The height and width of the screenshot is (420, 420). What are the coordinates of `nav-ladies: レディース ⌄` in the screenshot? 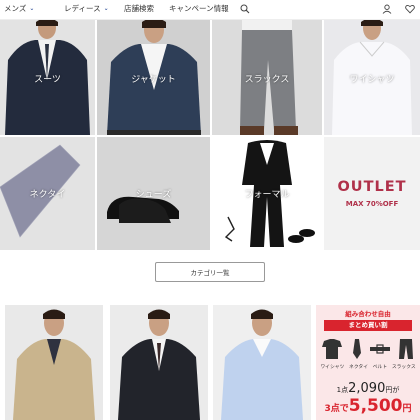 It's located at (86, 8).